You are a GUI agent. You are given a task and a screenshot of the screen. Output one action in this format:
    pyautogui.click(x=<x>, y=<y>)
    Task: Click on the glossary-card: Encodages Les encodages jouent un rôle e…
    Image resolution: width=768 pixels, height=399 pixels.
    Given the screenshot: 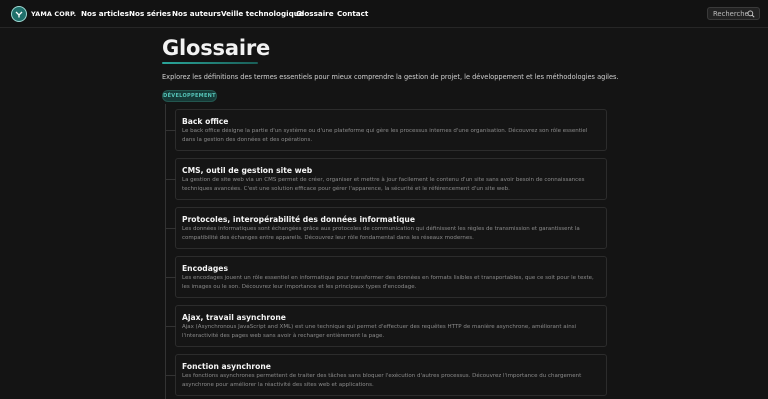 What is the action you would take?
    pyautogui.click(x=386, y=277)
    